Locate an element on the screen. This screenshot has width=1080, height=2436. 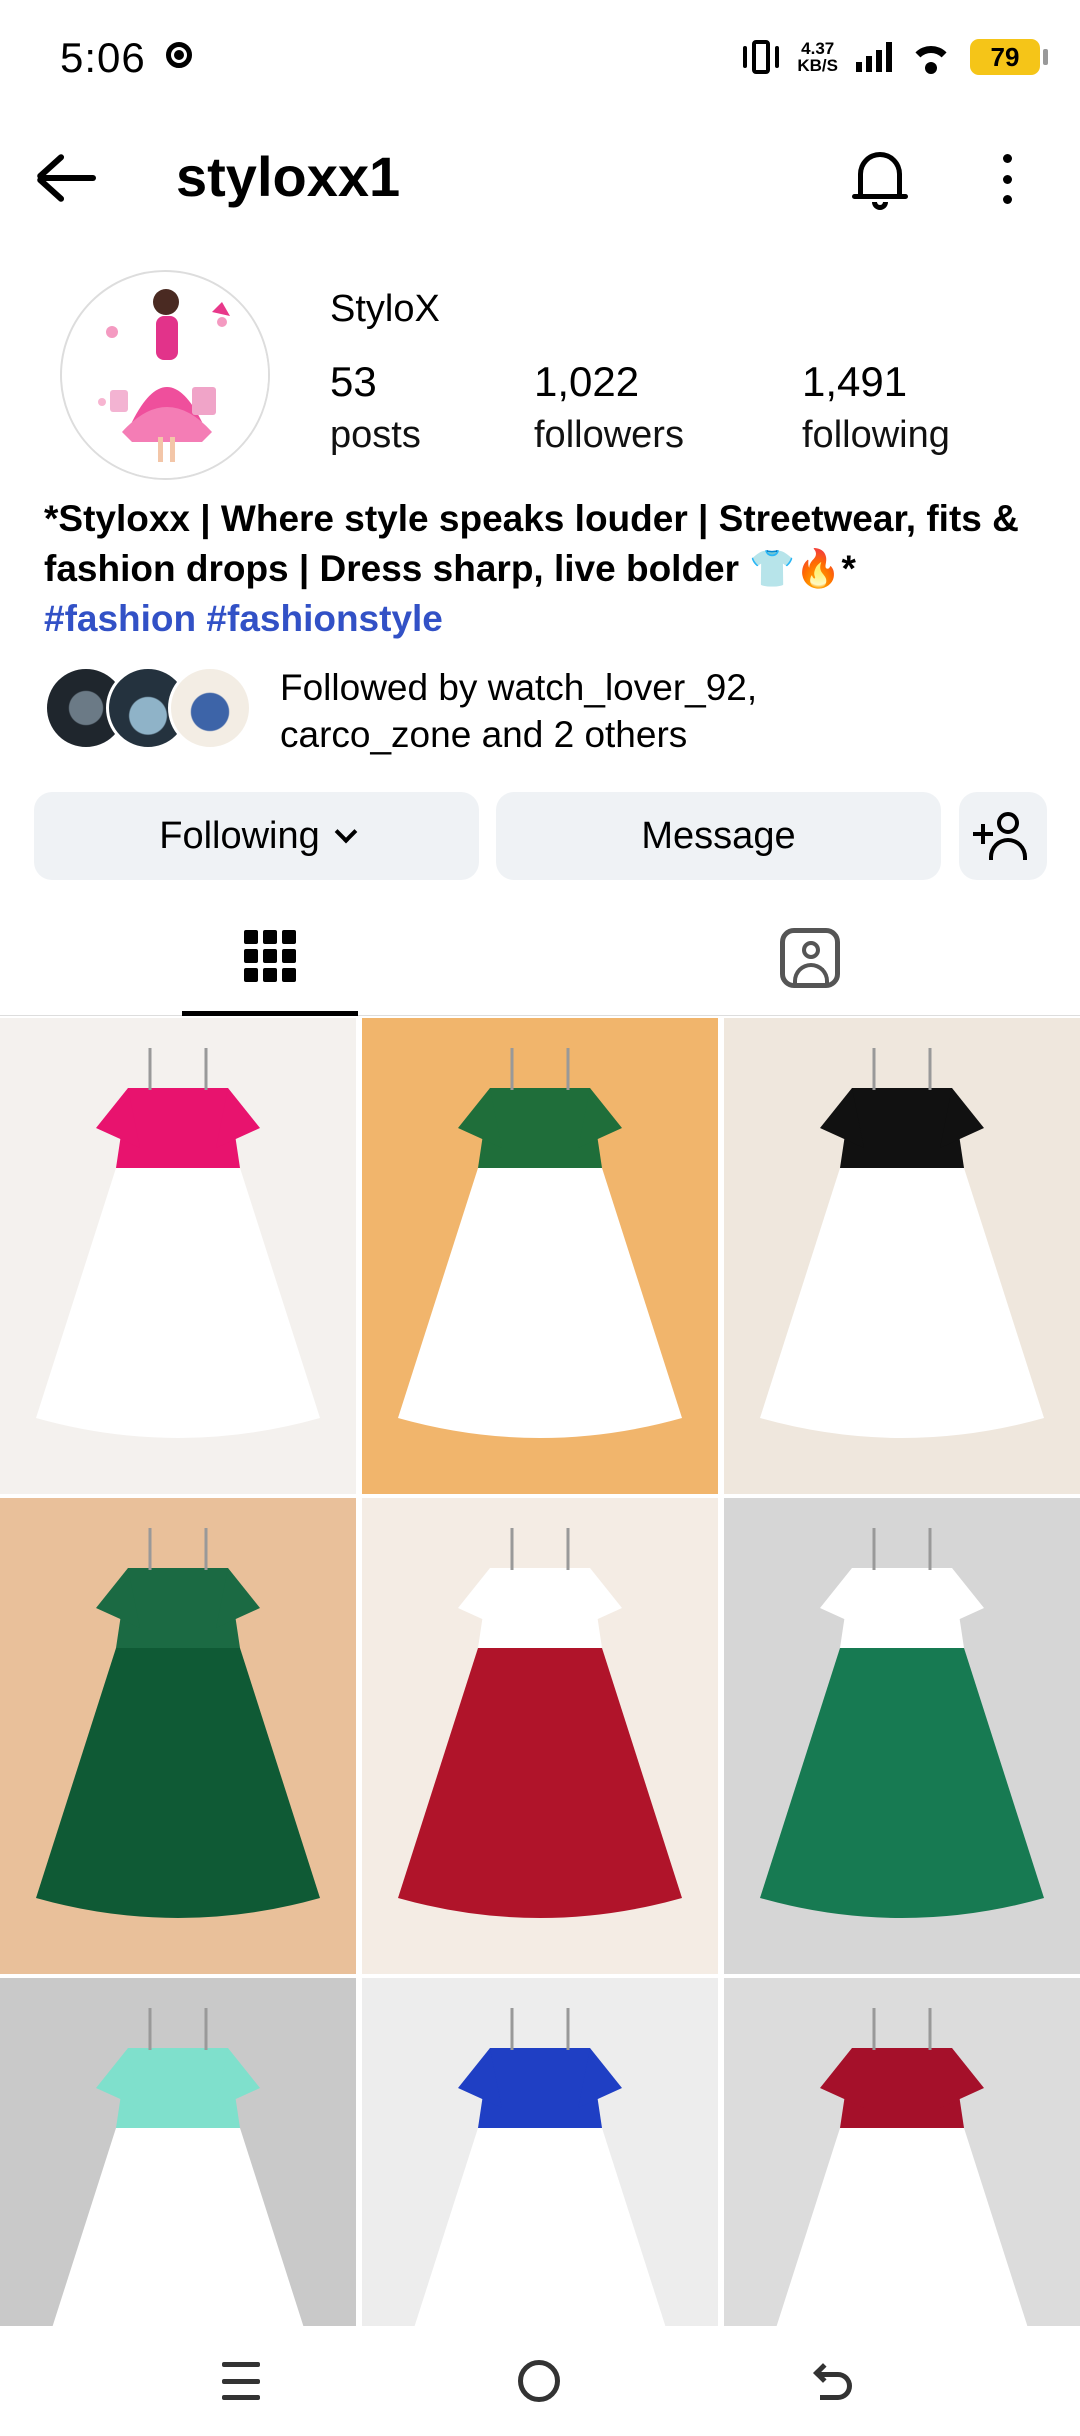
back-icon is located at coordinates (833, 2382).